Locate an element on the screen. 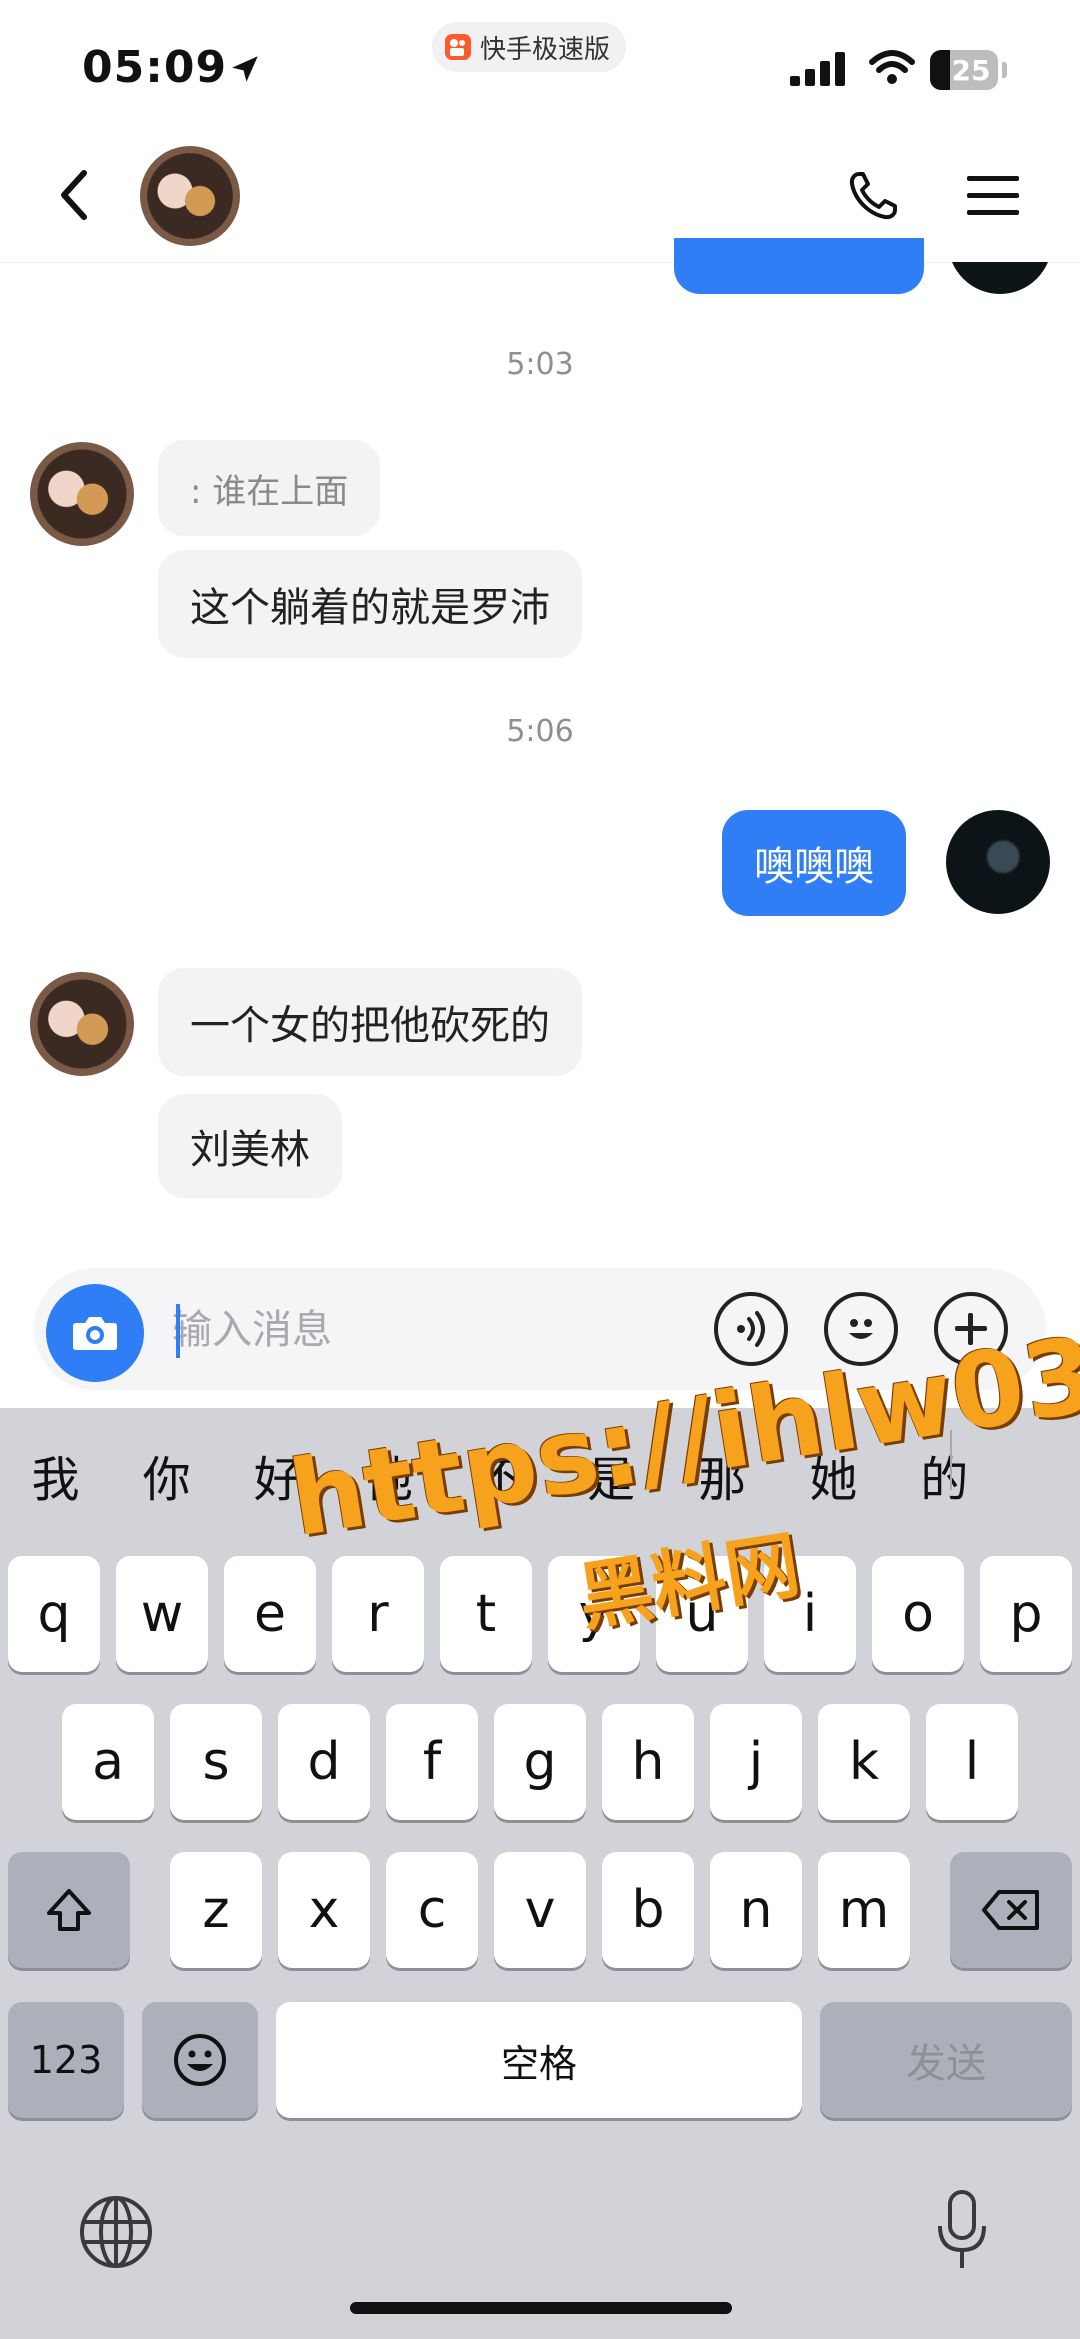  space-key: 空格 is located at coordinates (539, 2060).